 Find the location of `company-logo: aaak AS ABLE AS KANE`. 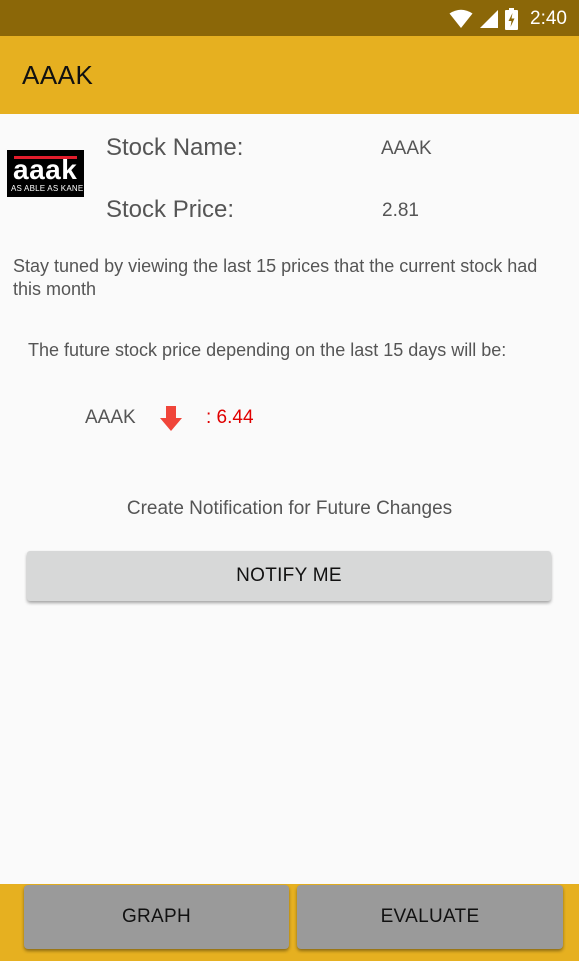

company-logo: aaak AS ABLE AS KANE is located at coordinates (45, 173).